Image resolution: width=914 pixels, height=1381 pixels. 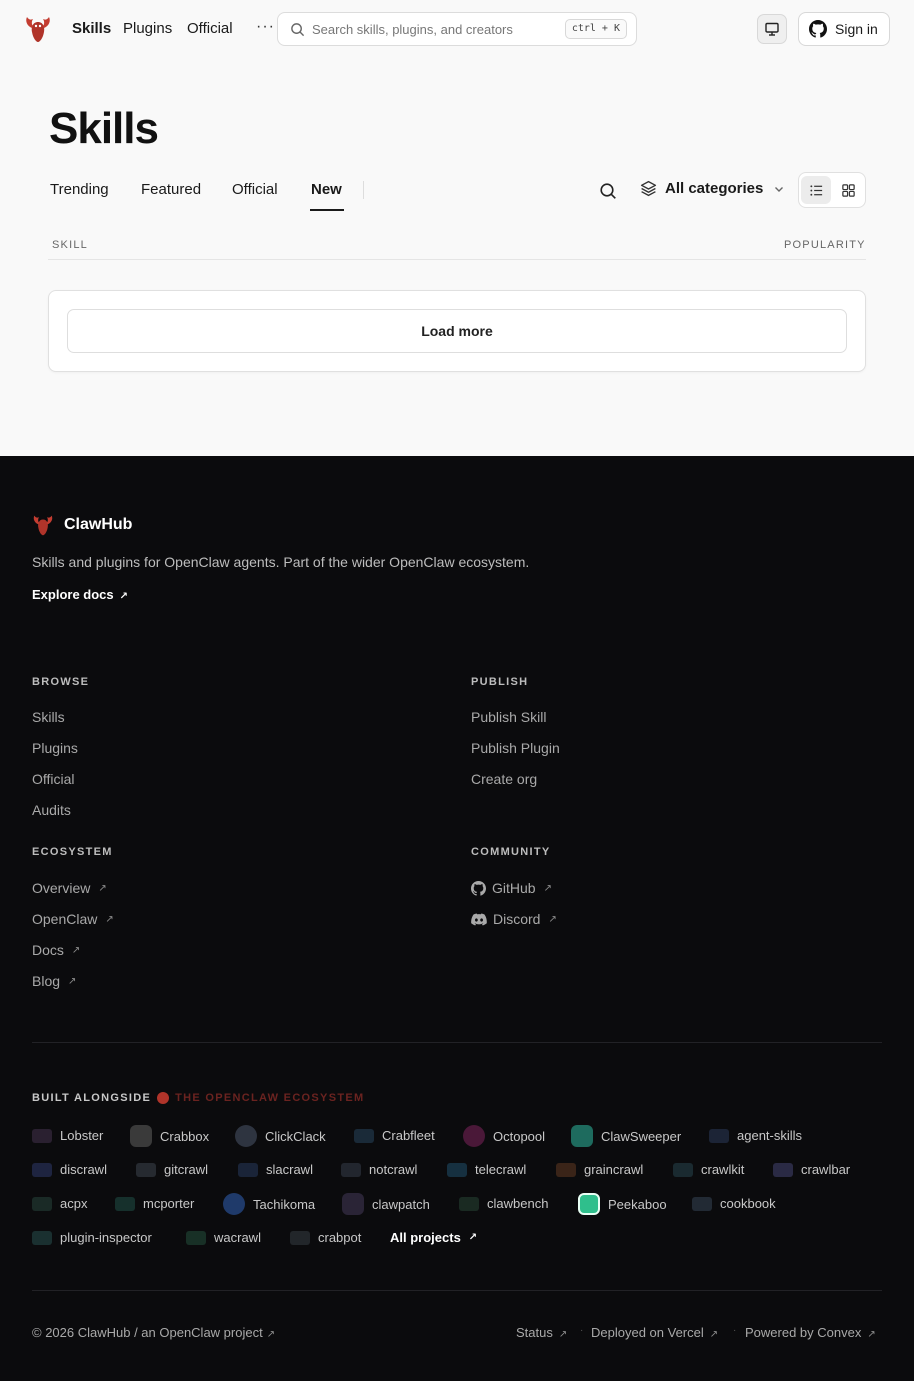 What do you see at coordinates (599, 1169) in the screenshot?
I see `project-graincrawl: graincrawl` at bounding box center [599, 1169].